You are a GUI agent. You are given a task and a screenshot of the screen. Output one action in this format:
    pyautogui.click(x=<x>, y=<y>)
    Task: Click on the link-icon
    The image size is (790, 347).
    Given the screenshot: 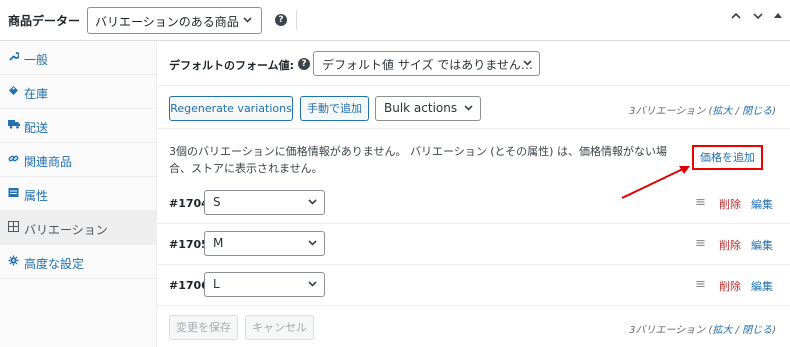 What is the action you would take?
    pyautogui.click(x=13, y=160)
    